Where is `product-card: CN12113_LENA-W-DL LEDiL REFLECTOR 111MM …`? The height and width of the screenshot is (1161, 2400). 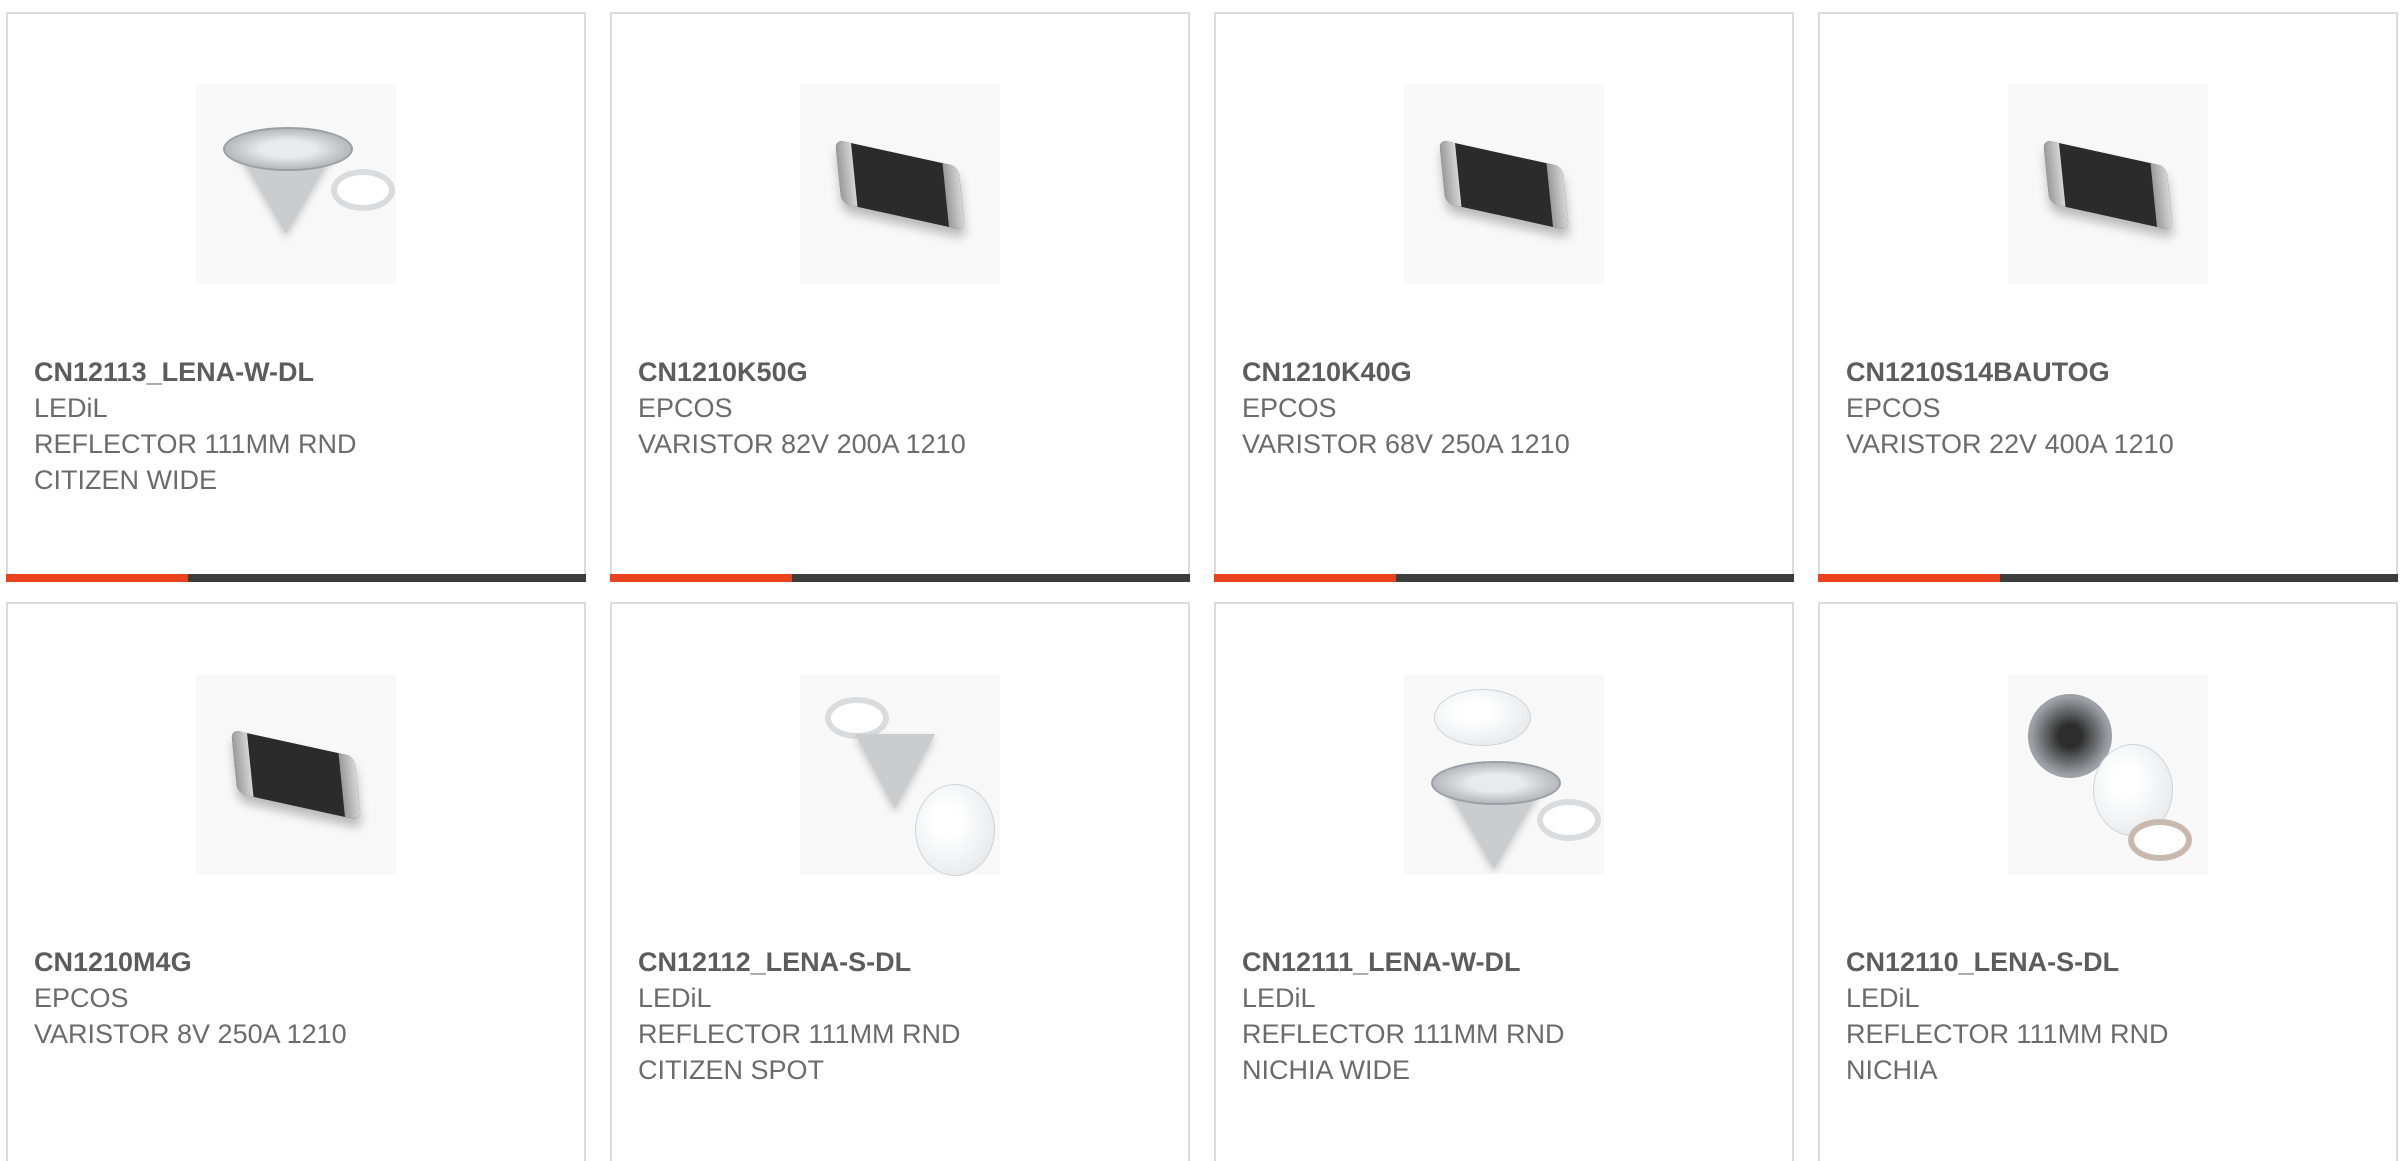
product-card: CN12113_LENA-W-DL LEDiL REFLECTOR 111MM … is located at coordinates (296, 297).